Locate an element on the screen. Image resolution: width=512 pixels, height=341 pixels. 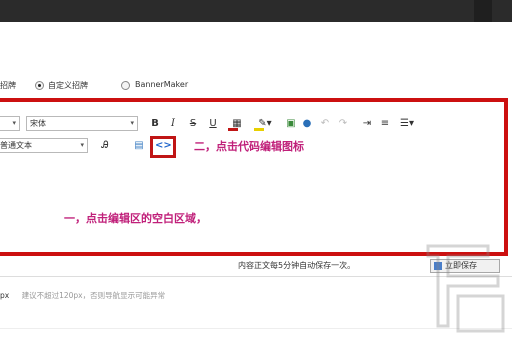
code-icon: <> is located at coordinates (163, 145).